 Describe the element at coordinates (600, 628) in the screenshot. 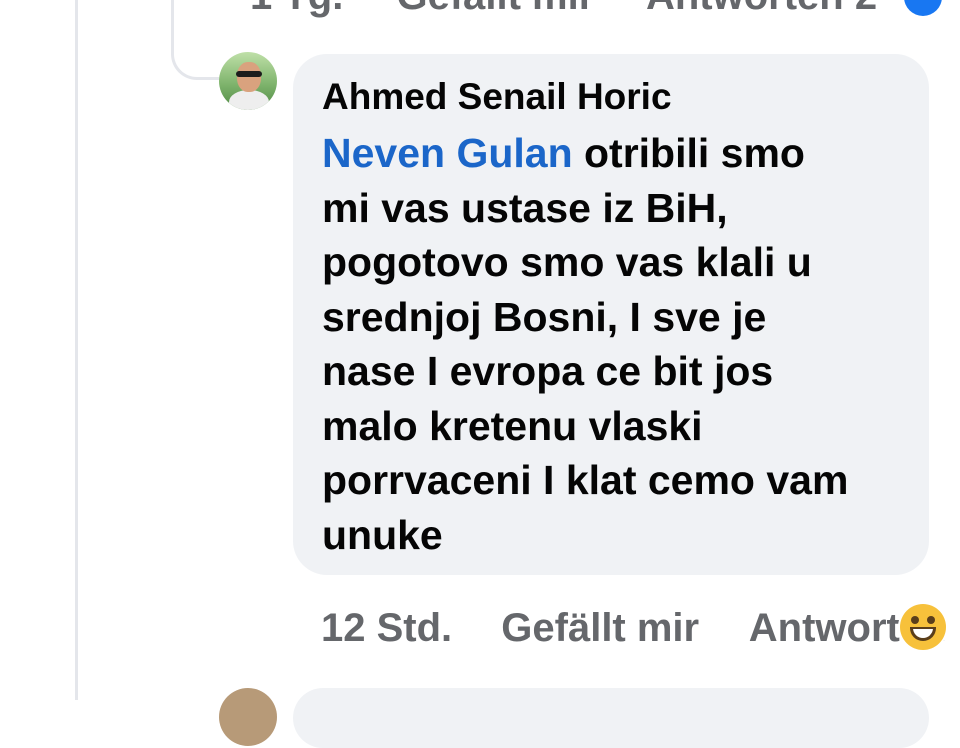

I see `like-button: Gefällt mir` at that location.